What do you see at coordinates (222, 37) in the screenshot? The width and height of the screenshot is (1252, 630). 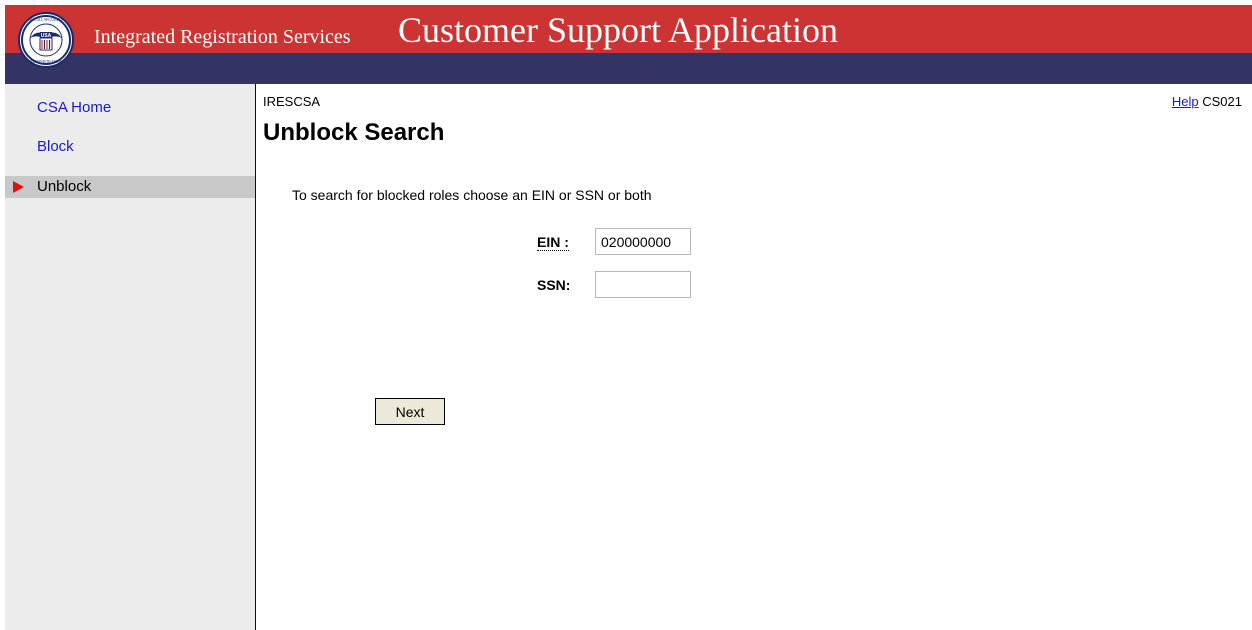 I see `header-subtitle: Integrated Registration Services` at bounding box center [222, 37].